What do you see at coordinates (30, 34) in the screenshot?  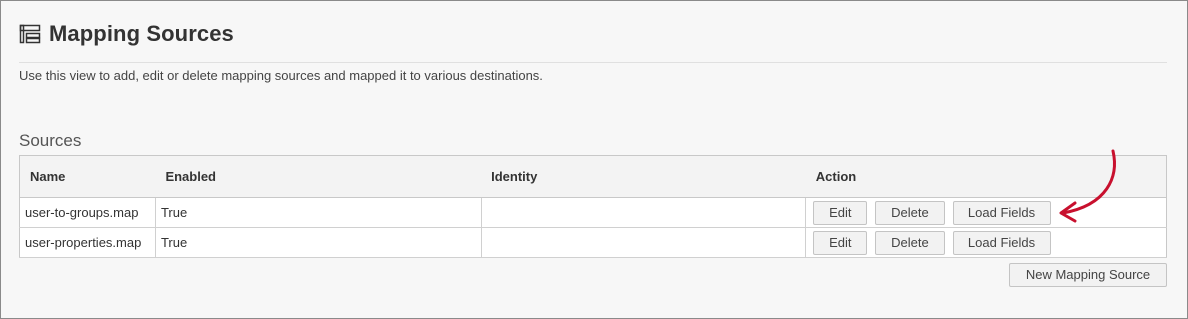 I see `mapping-sources-icon` at bounding box center [30, 34].